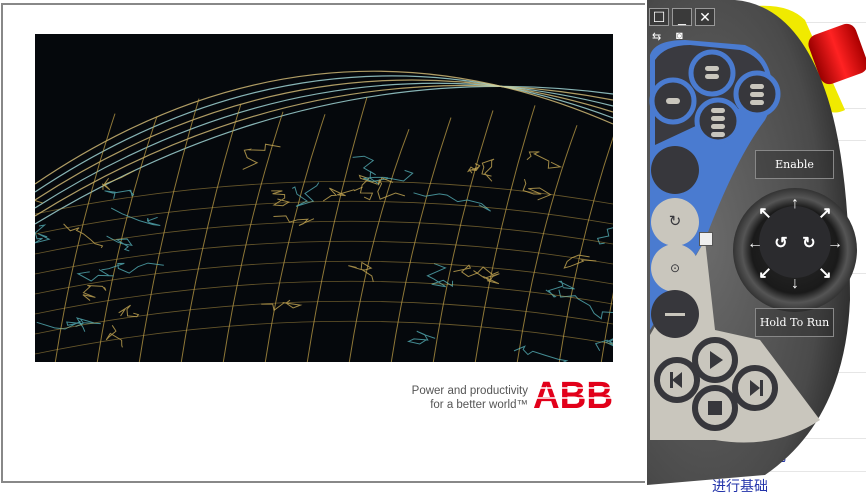 The image size is (866, 496). What do you see at coordinates (765, 273) in the screenshot?
I see `arrow-downleft-icon: ↙` at bounding box center [765, 273].